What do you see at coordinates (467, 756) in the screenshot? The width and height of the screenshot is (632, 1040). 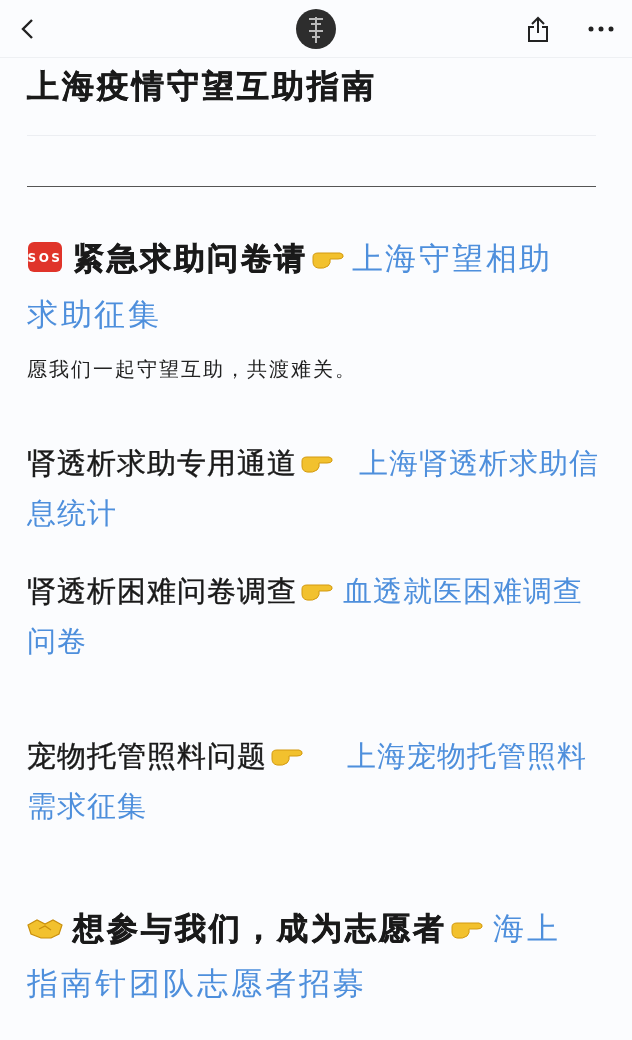 I see `link: 上海宠物托管照料` at bounding box center [467, 756].